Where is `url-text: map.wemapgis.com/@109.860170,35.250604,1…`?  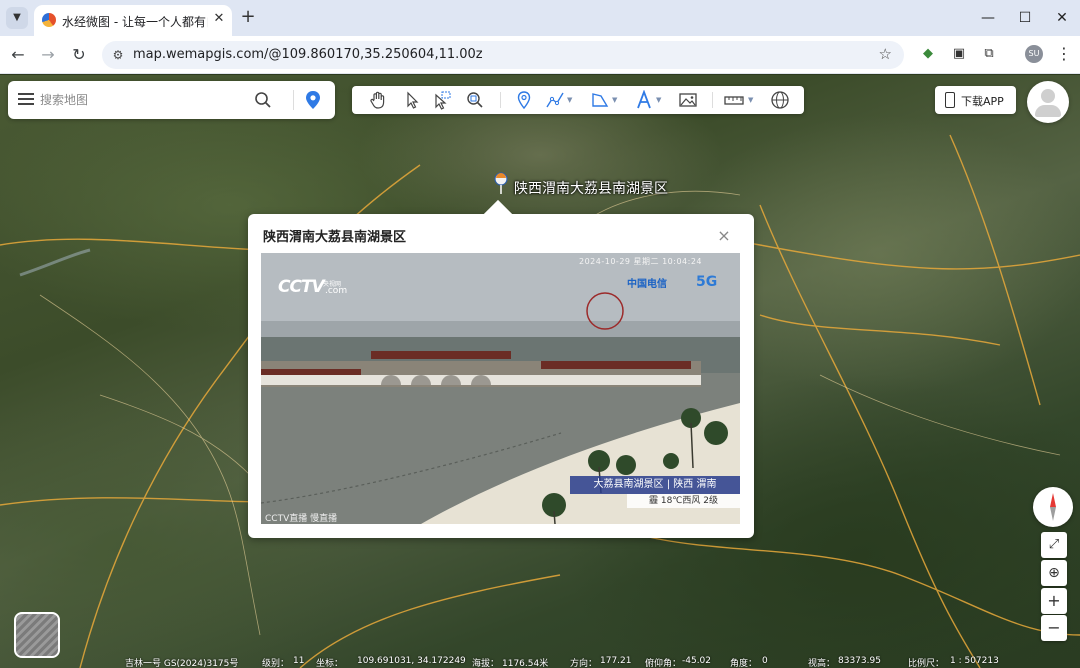 url-text: map.wemapgis.com/@109.860170,35.250604,1… is located at coordinates (308, 54).